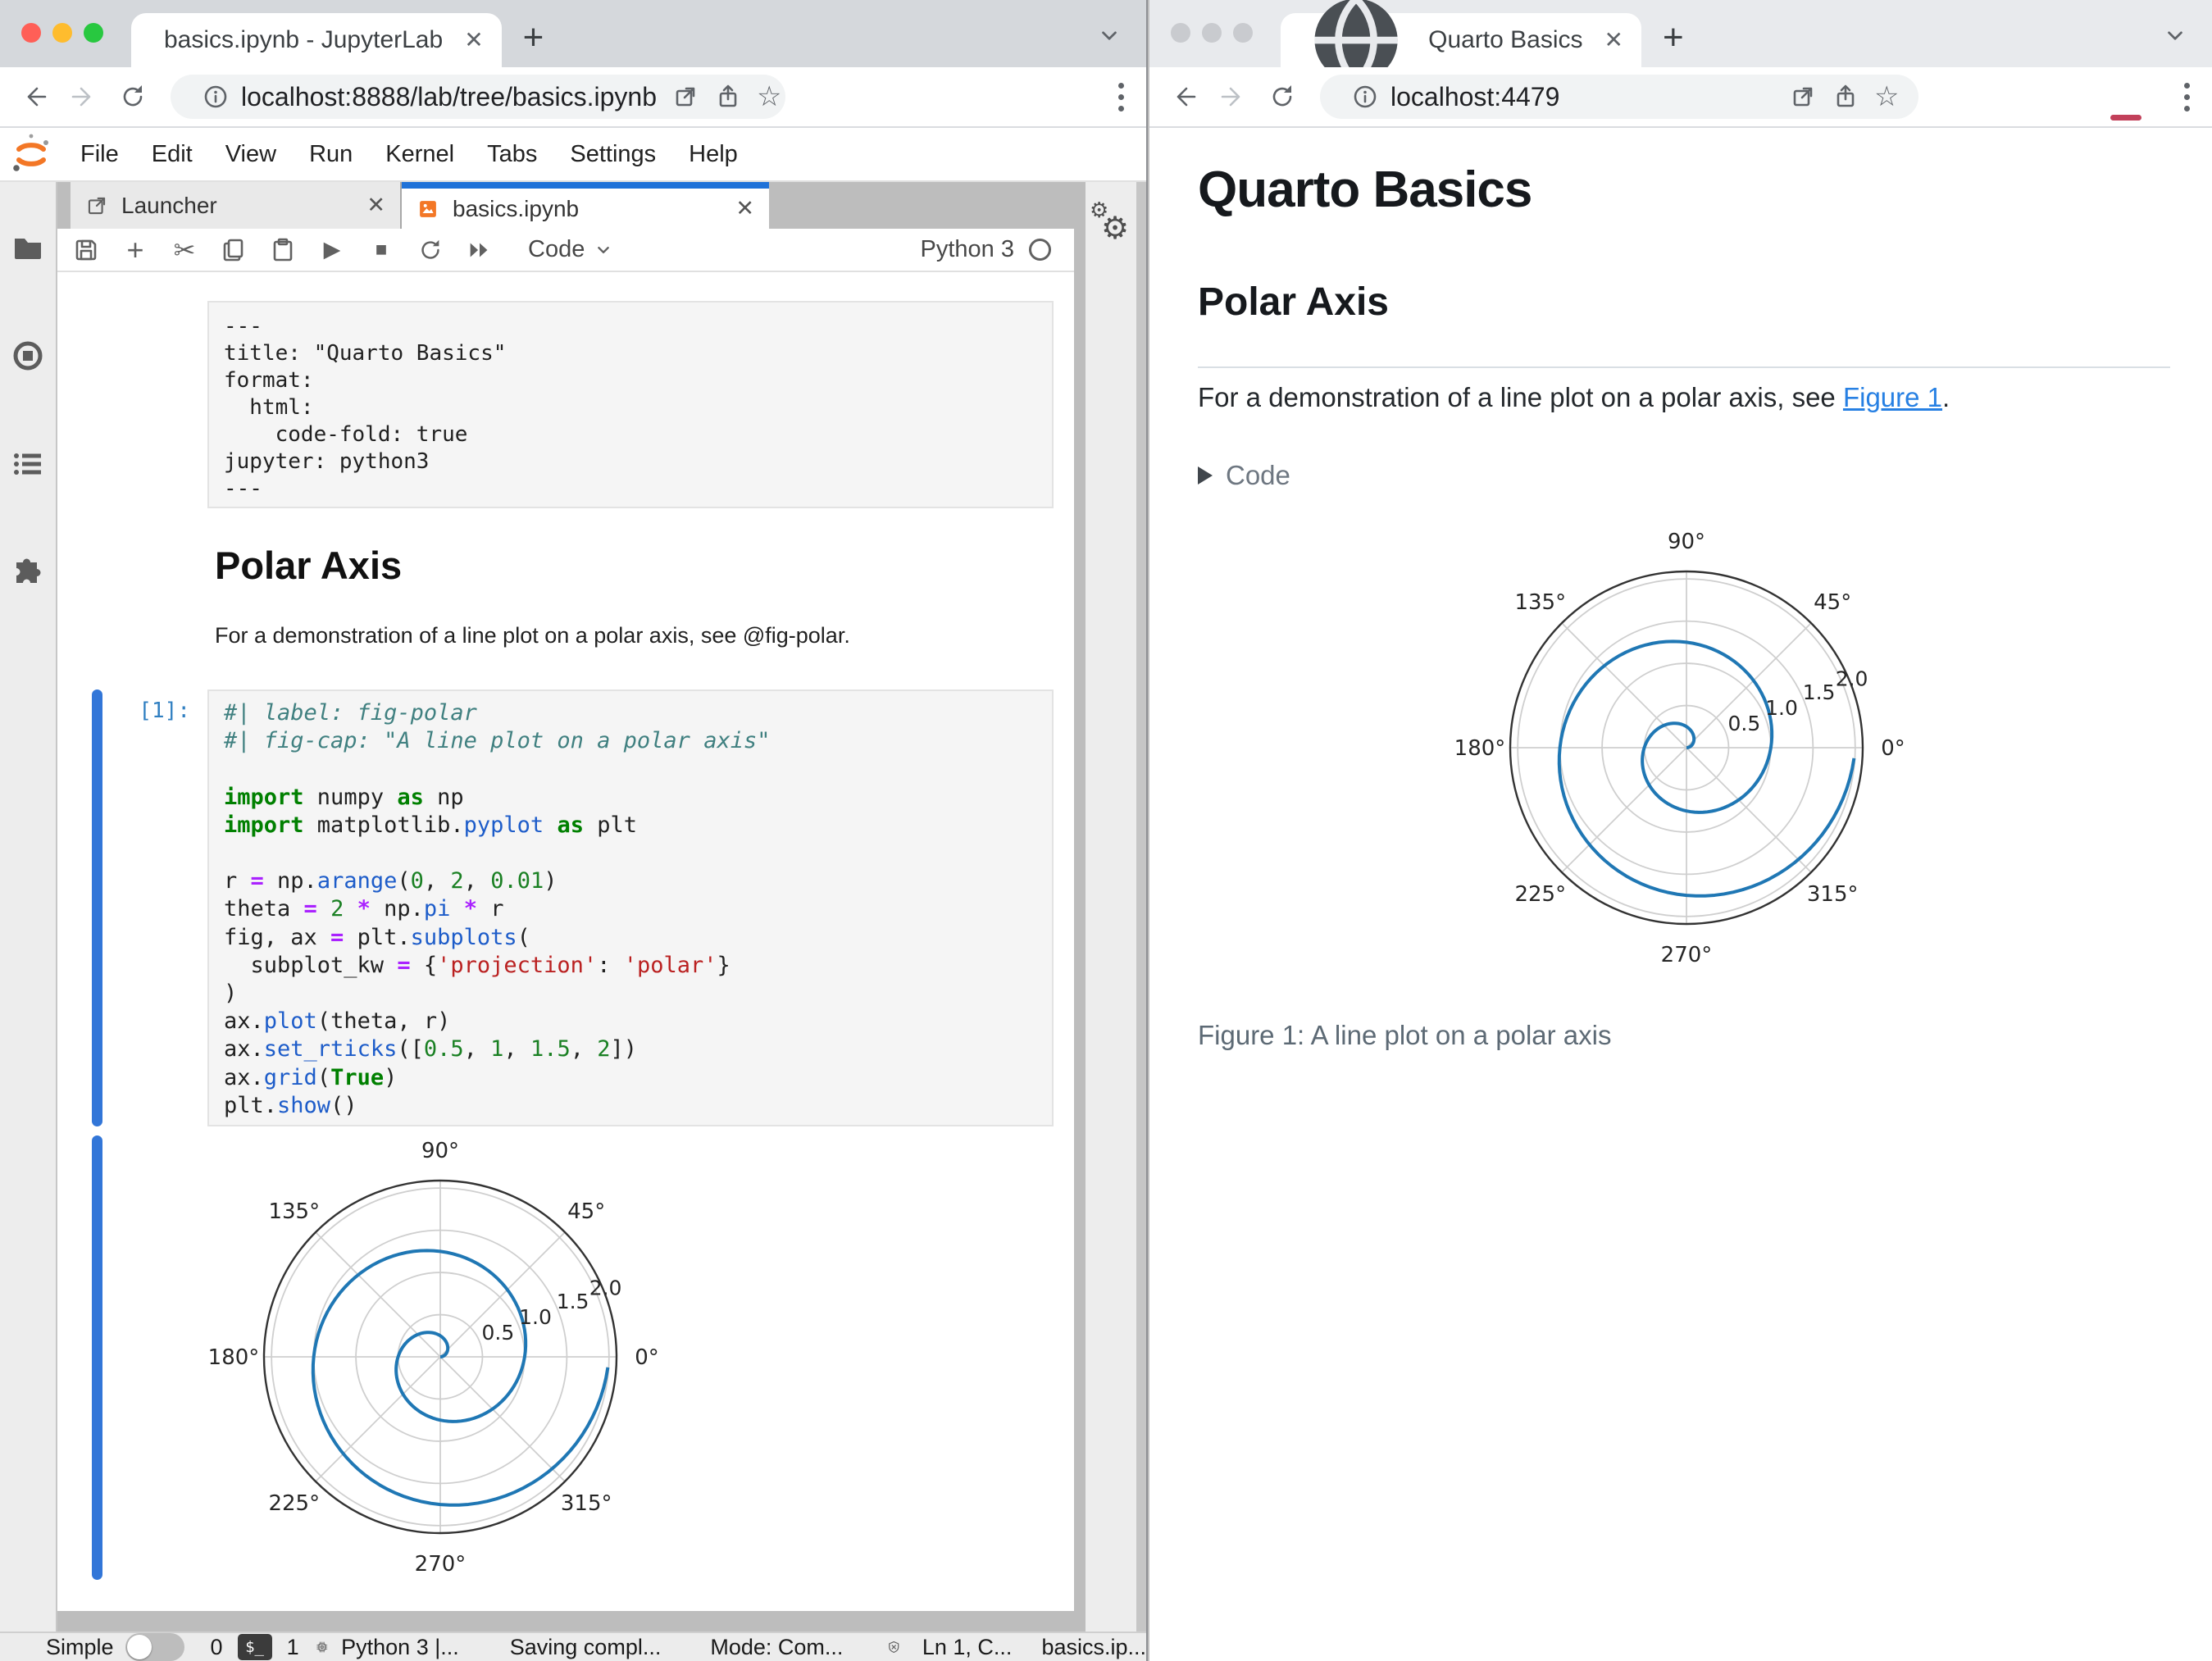 The image size is (2212, 1661). What do you see at coordinates (1540, 602) in the screenshot?
I see `svg-text: 135°` at bounding box center [1540, 602].